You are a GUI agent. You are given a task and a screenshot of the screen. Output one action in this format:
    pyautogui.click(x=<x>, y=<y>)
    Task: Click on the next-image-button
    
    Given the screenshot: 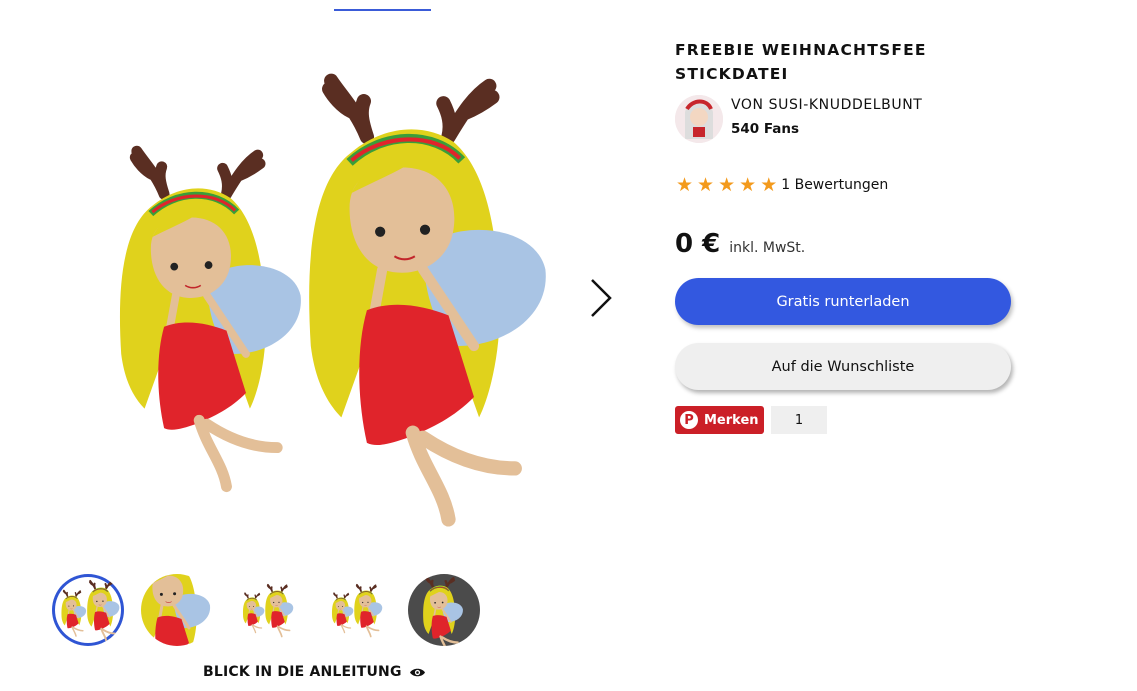 What is the action you would take?
    pyautogui.click(x=602, y=298)
    